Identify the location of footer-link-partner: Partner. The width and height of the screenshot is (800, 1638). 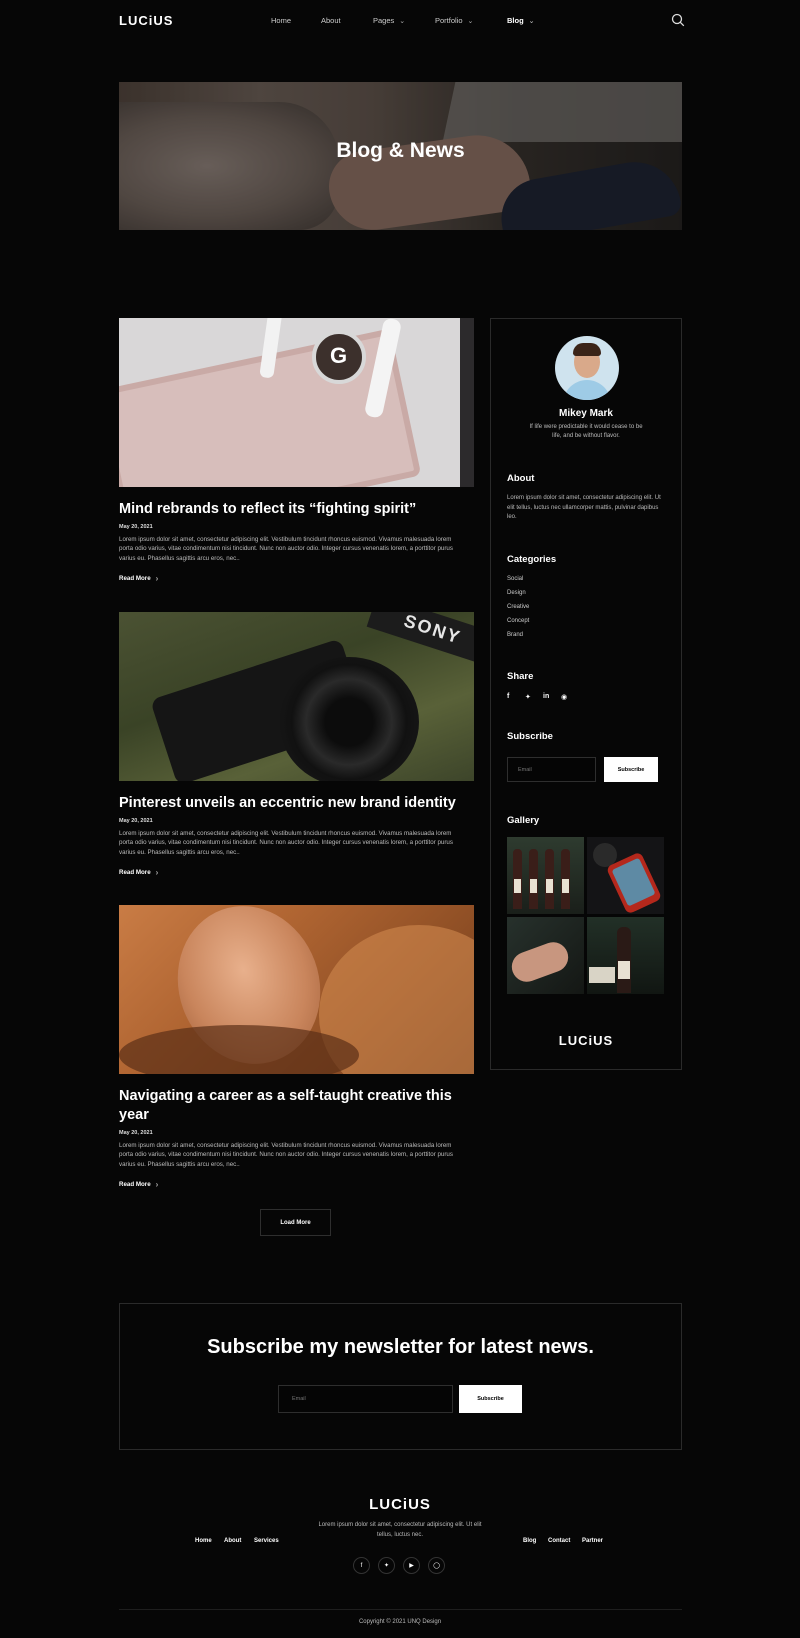
(592, 1541).